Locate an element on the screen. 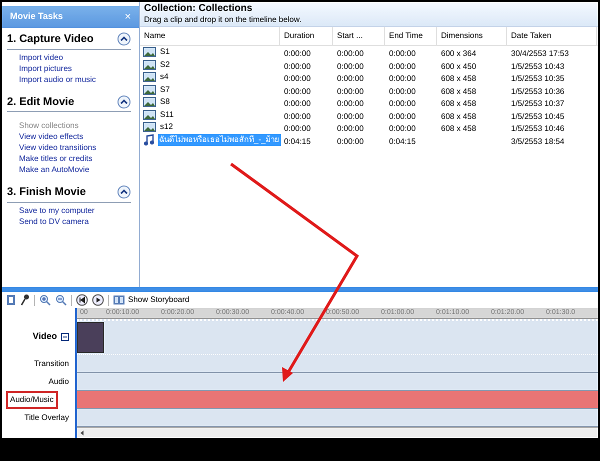  rewind-icon is located at coordinates (82, 300).